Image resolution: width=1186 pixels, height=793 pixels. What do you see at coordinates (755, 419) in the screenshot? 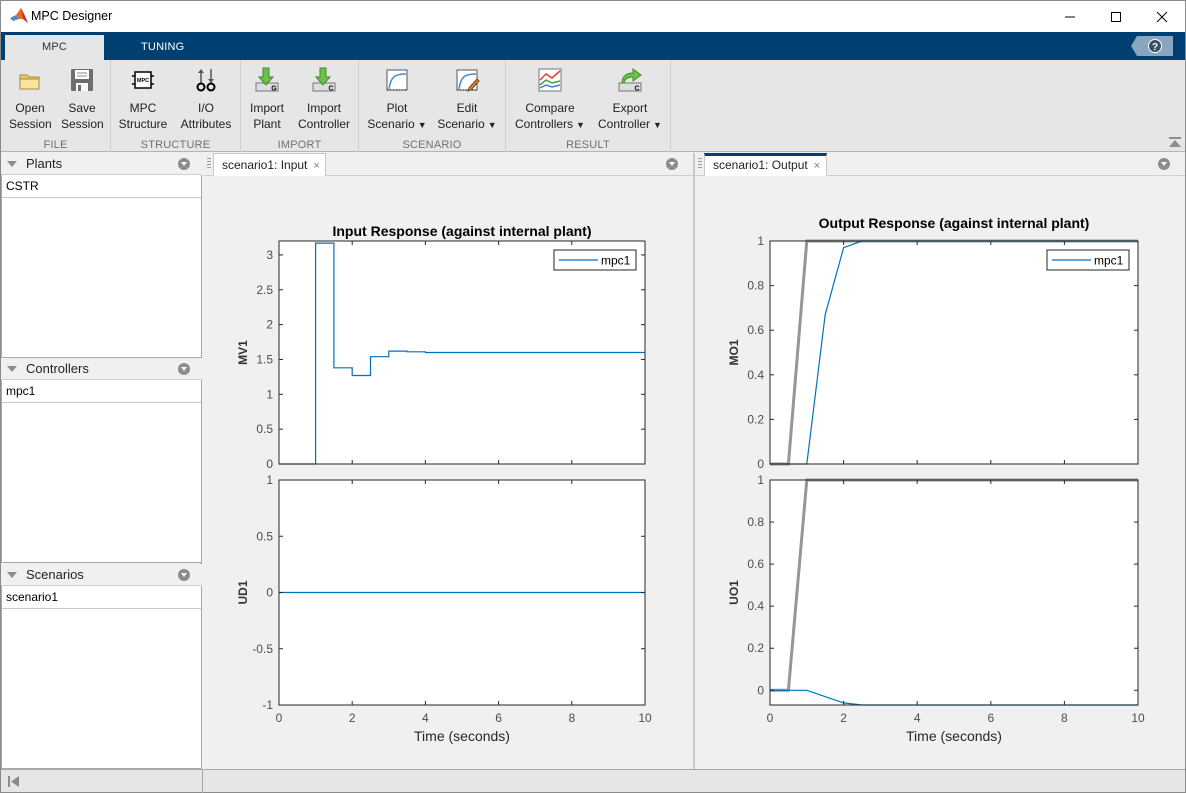
I see `mo1-ytick-label: 0.2` at bounding box center [755, 419].